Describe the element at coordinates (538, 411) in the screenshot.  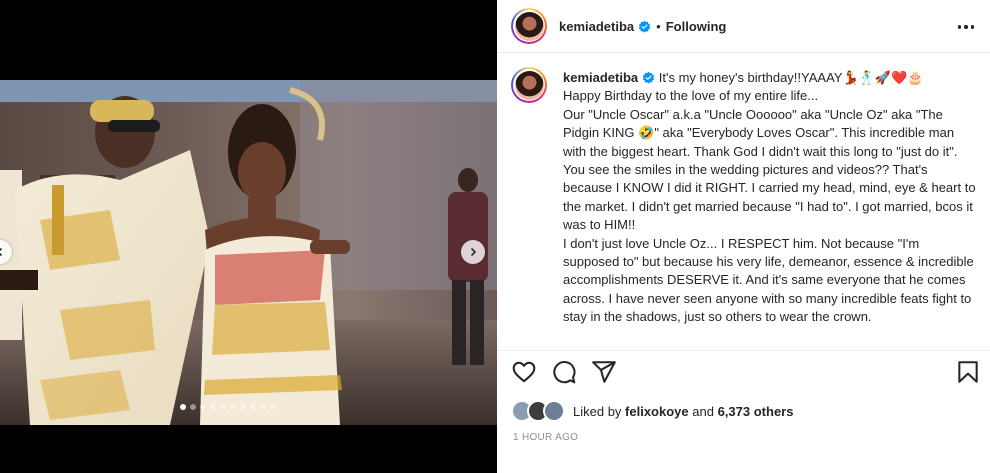
I see `liker-avatars` at that location.